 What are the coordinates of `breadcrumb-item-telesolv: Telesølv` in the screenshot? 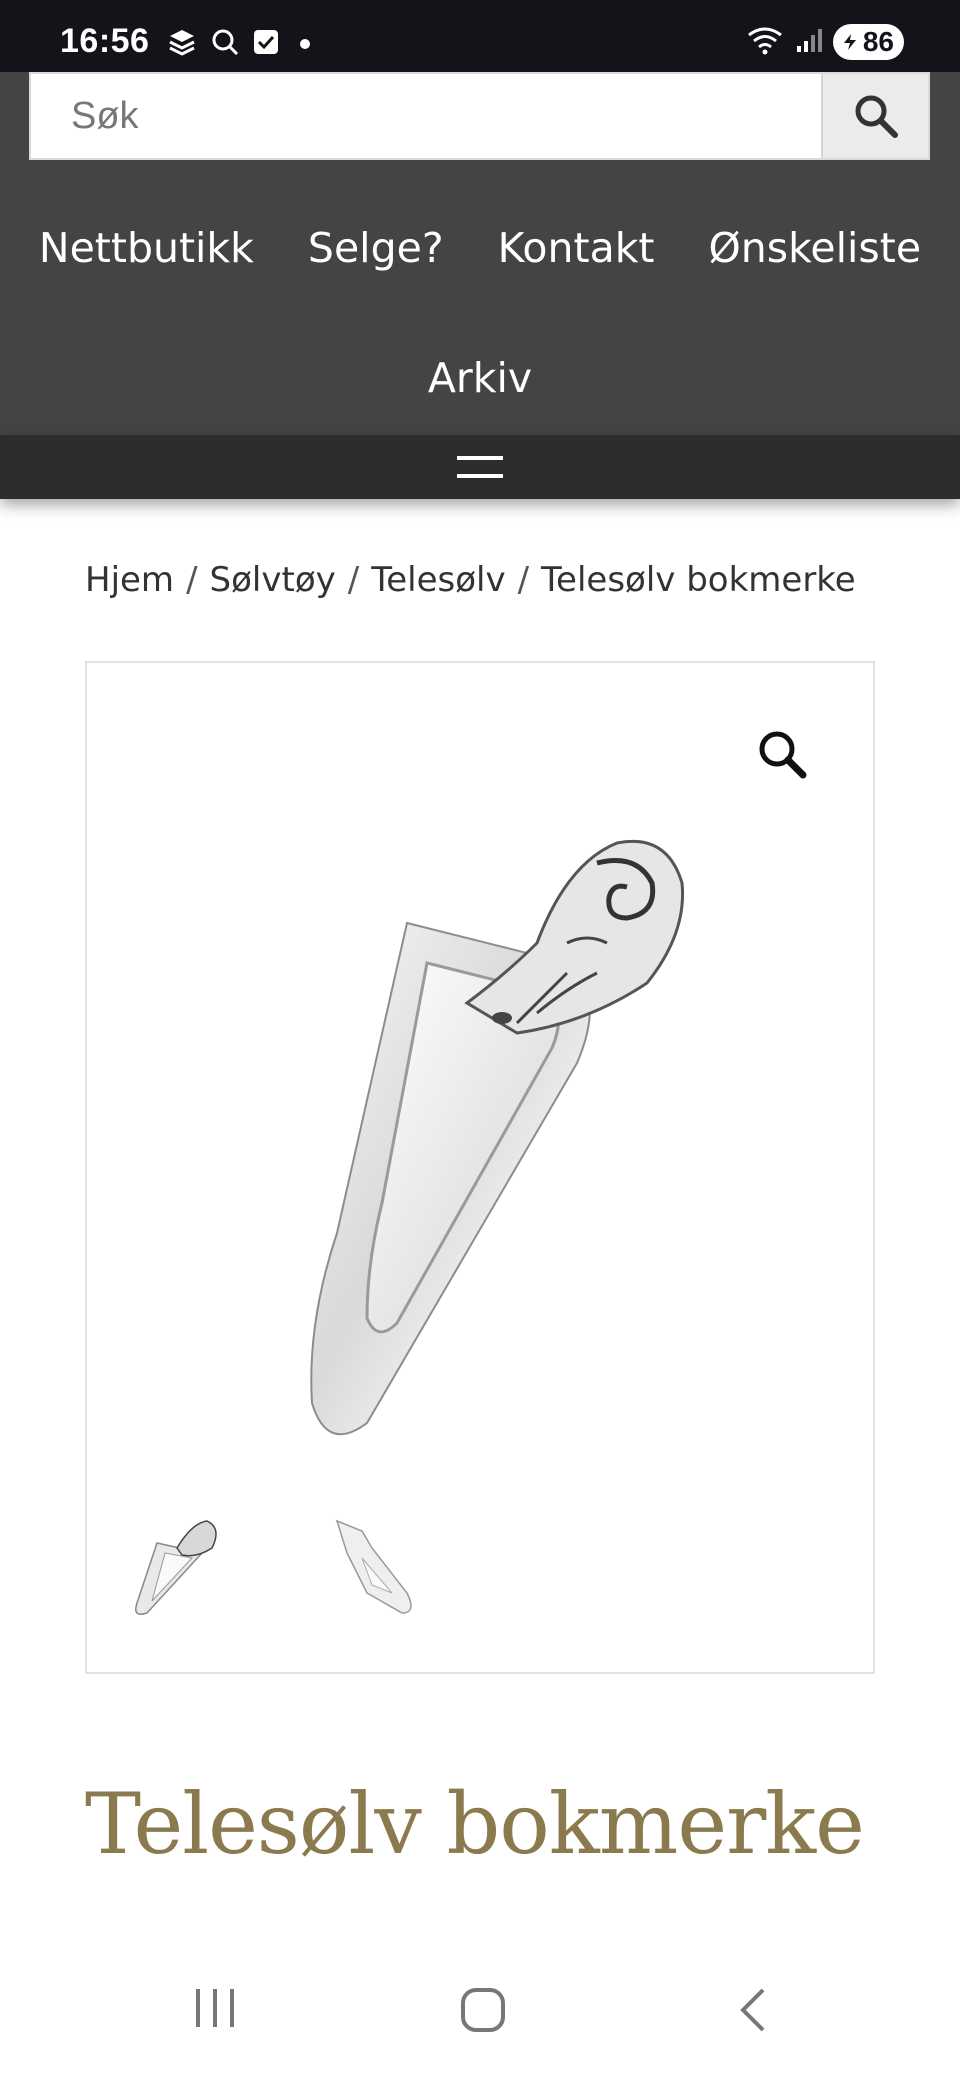 It's located at (438, 580).